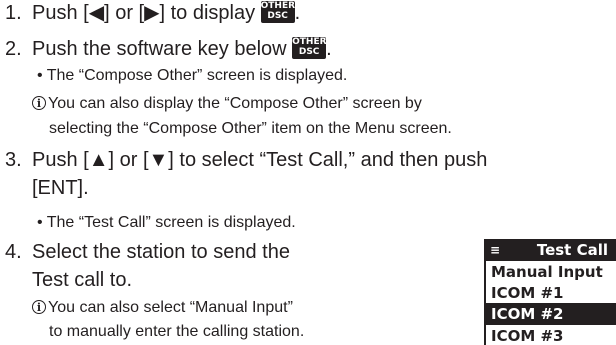 The height and width of the screenshot is (345, 616). I want to click on step-4-cont: Test call to., so click(82, 280).